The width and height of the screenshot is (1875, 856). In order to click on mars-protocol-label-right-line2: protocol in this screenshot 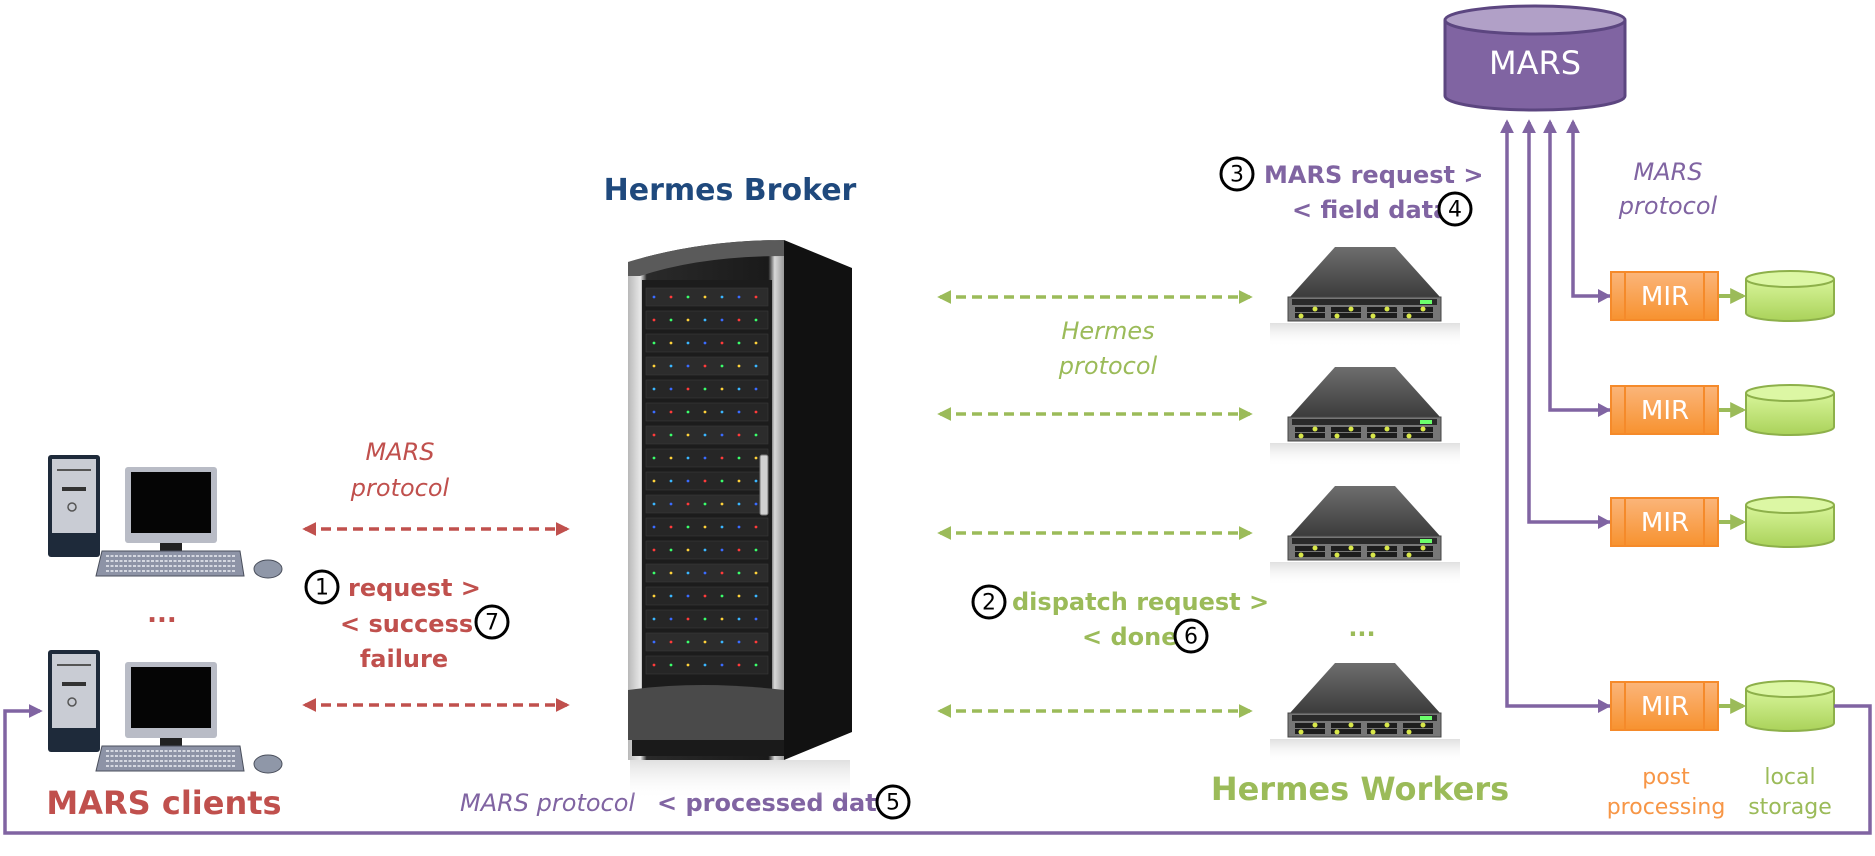, I will do `click(1668, 206)`.